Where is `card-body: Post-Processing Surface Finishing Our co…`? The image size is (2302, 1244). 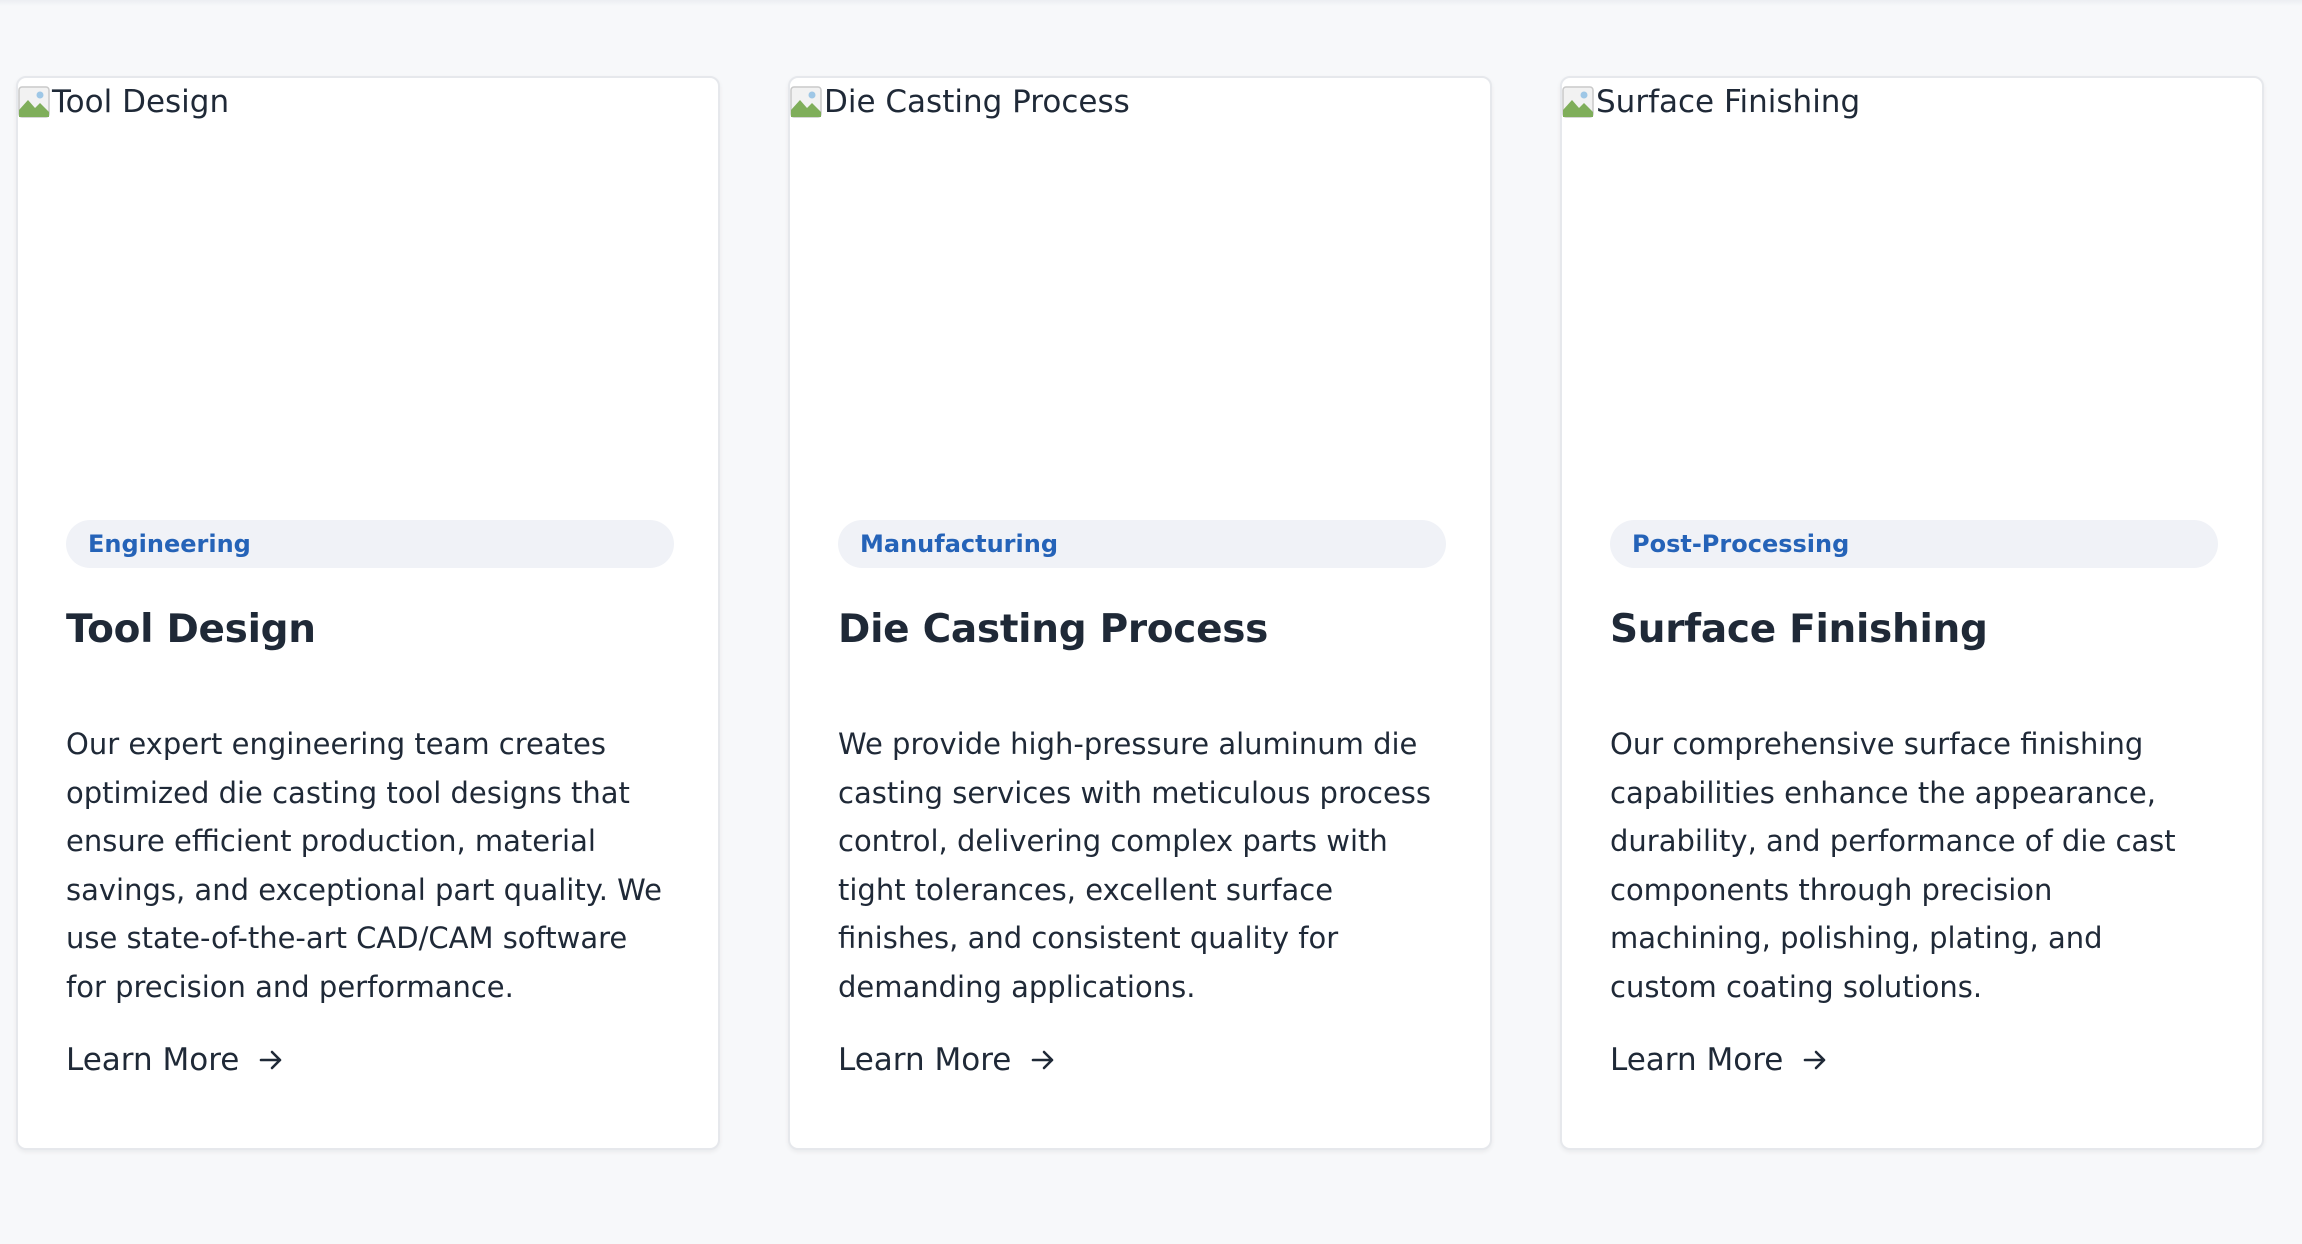 card-body: Post-Processing Surface Finishing Our co… is located at coordinates (1914, 770).